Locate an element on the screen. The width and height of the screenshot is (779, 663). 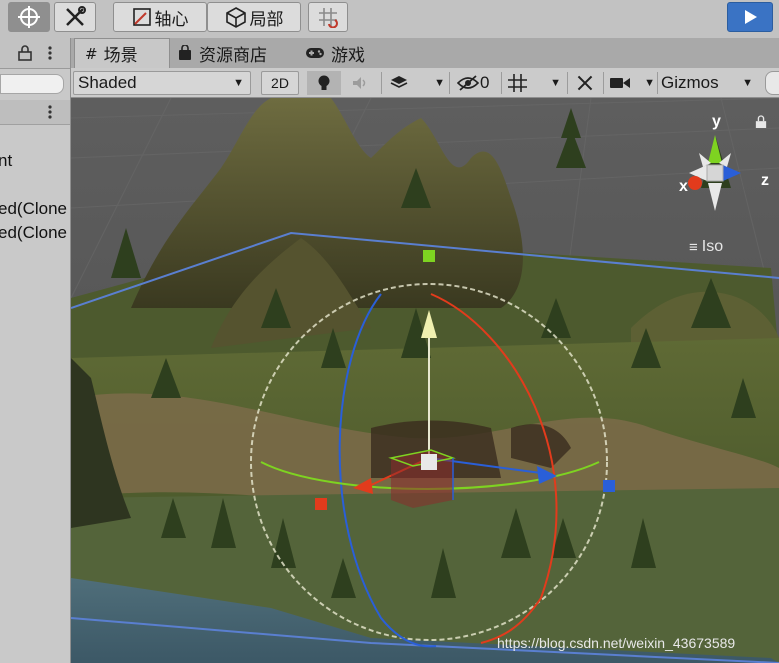
toggle-2d-label: 2D is located at coordinates (280, 83).